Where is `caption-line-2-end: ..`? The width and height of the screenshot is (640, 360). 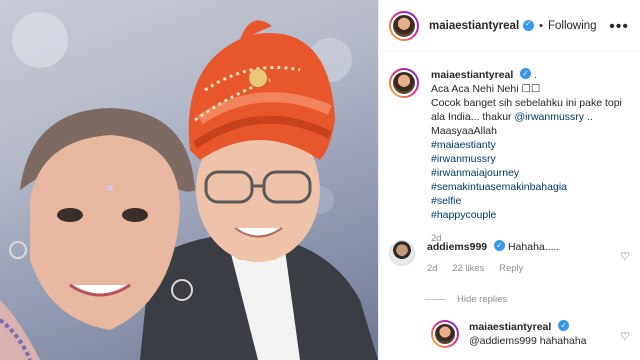
caption-line-2-end: .. is located at coordinates (588, 117).